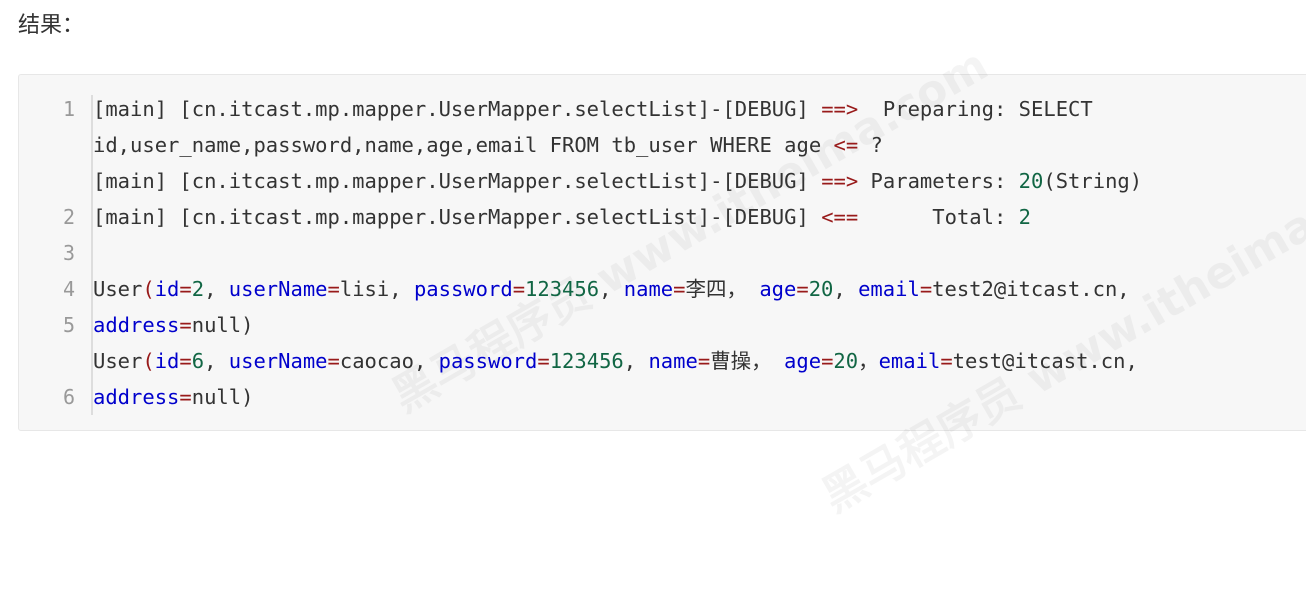 The width and height of the screenshot is (1306, 595). Describe the element at coordinates (68, 253) in the screenshot. I see `line-number: 3` at that location.